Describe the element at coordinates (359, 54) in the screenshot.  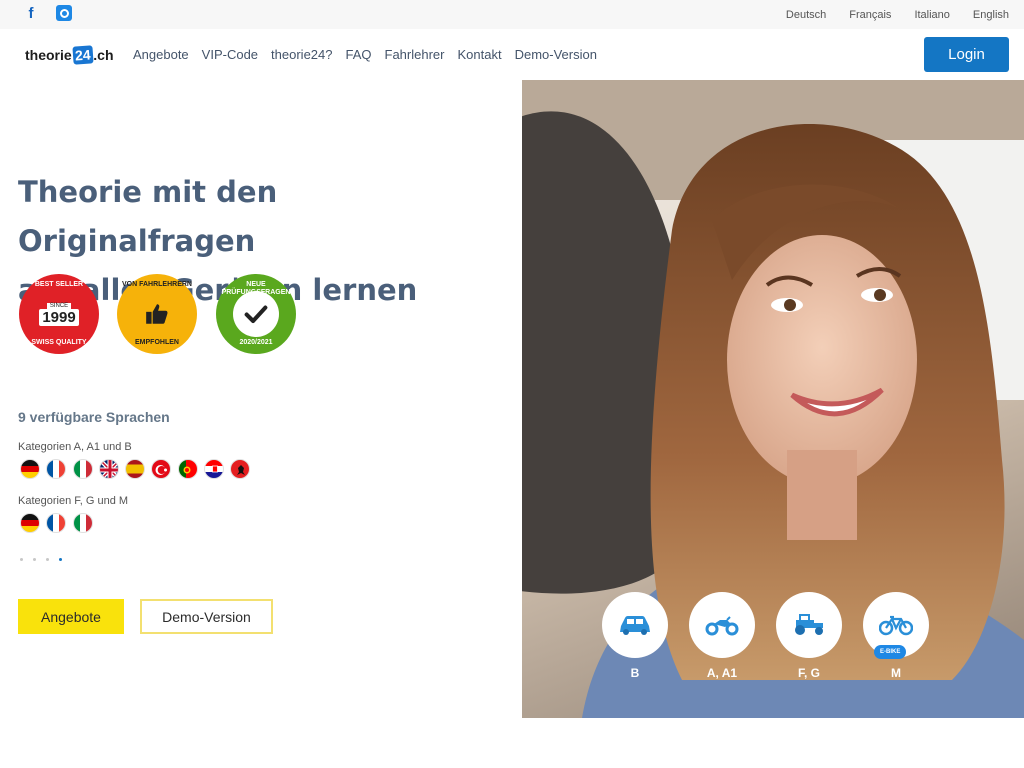
I see `nav-faq: FAQ` at that location.